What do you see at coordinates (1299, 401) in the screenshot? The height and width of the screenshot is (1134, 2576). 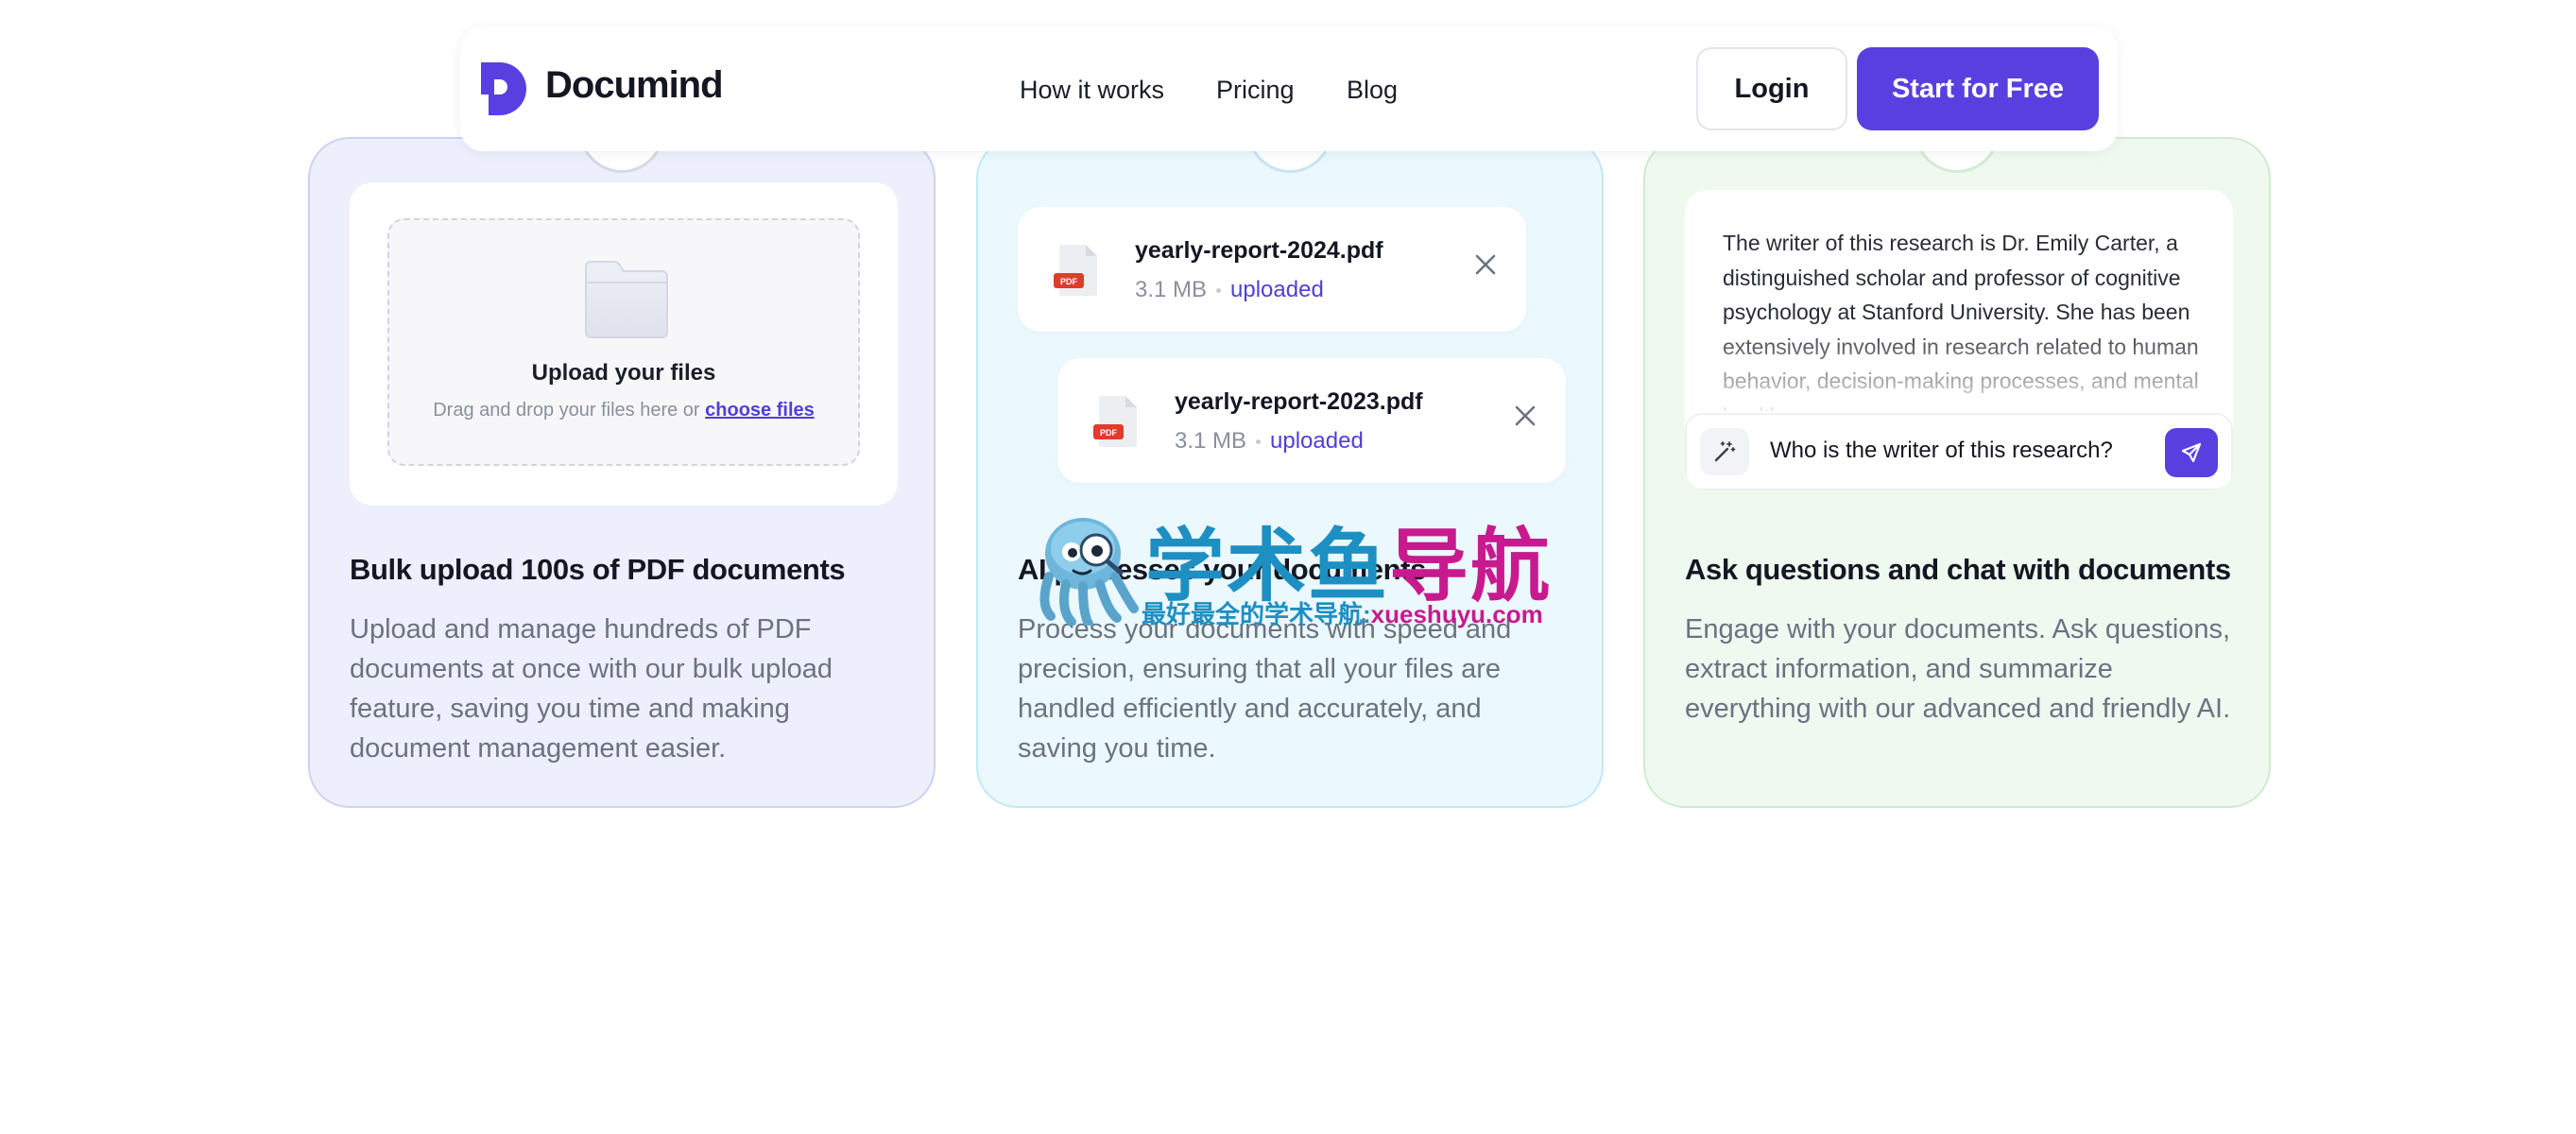 I see `file-name: yearly-report-2023.pdf` at bounding box center [1299, 401].